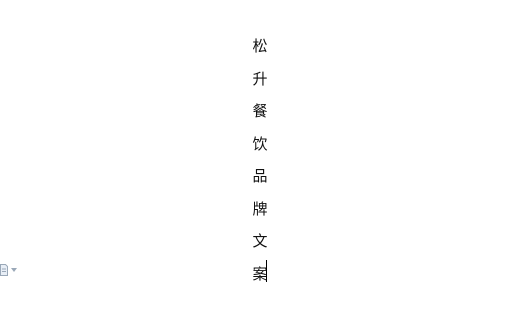  I want to click on text-cursor, so click(266, 271).